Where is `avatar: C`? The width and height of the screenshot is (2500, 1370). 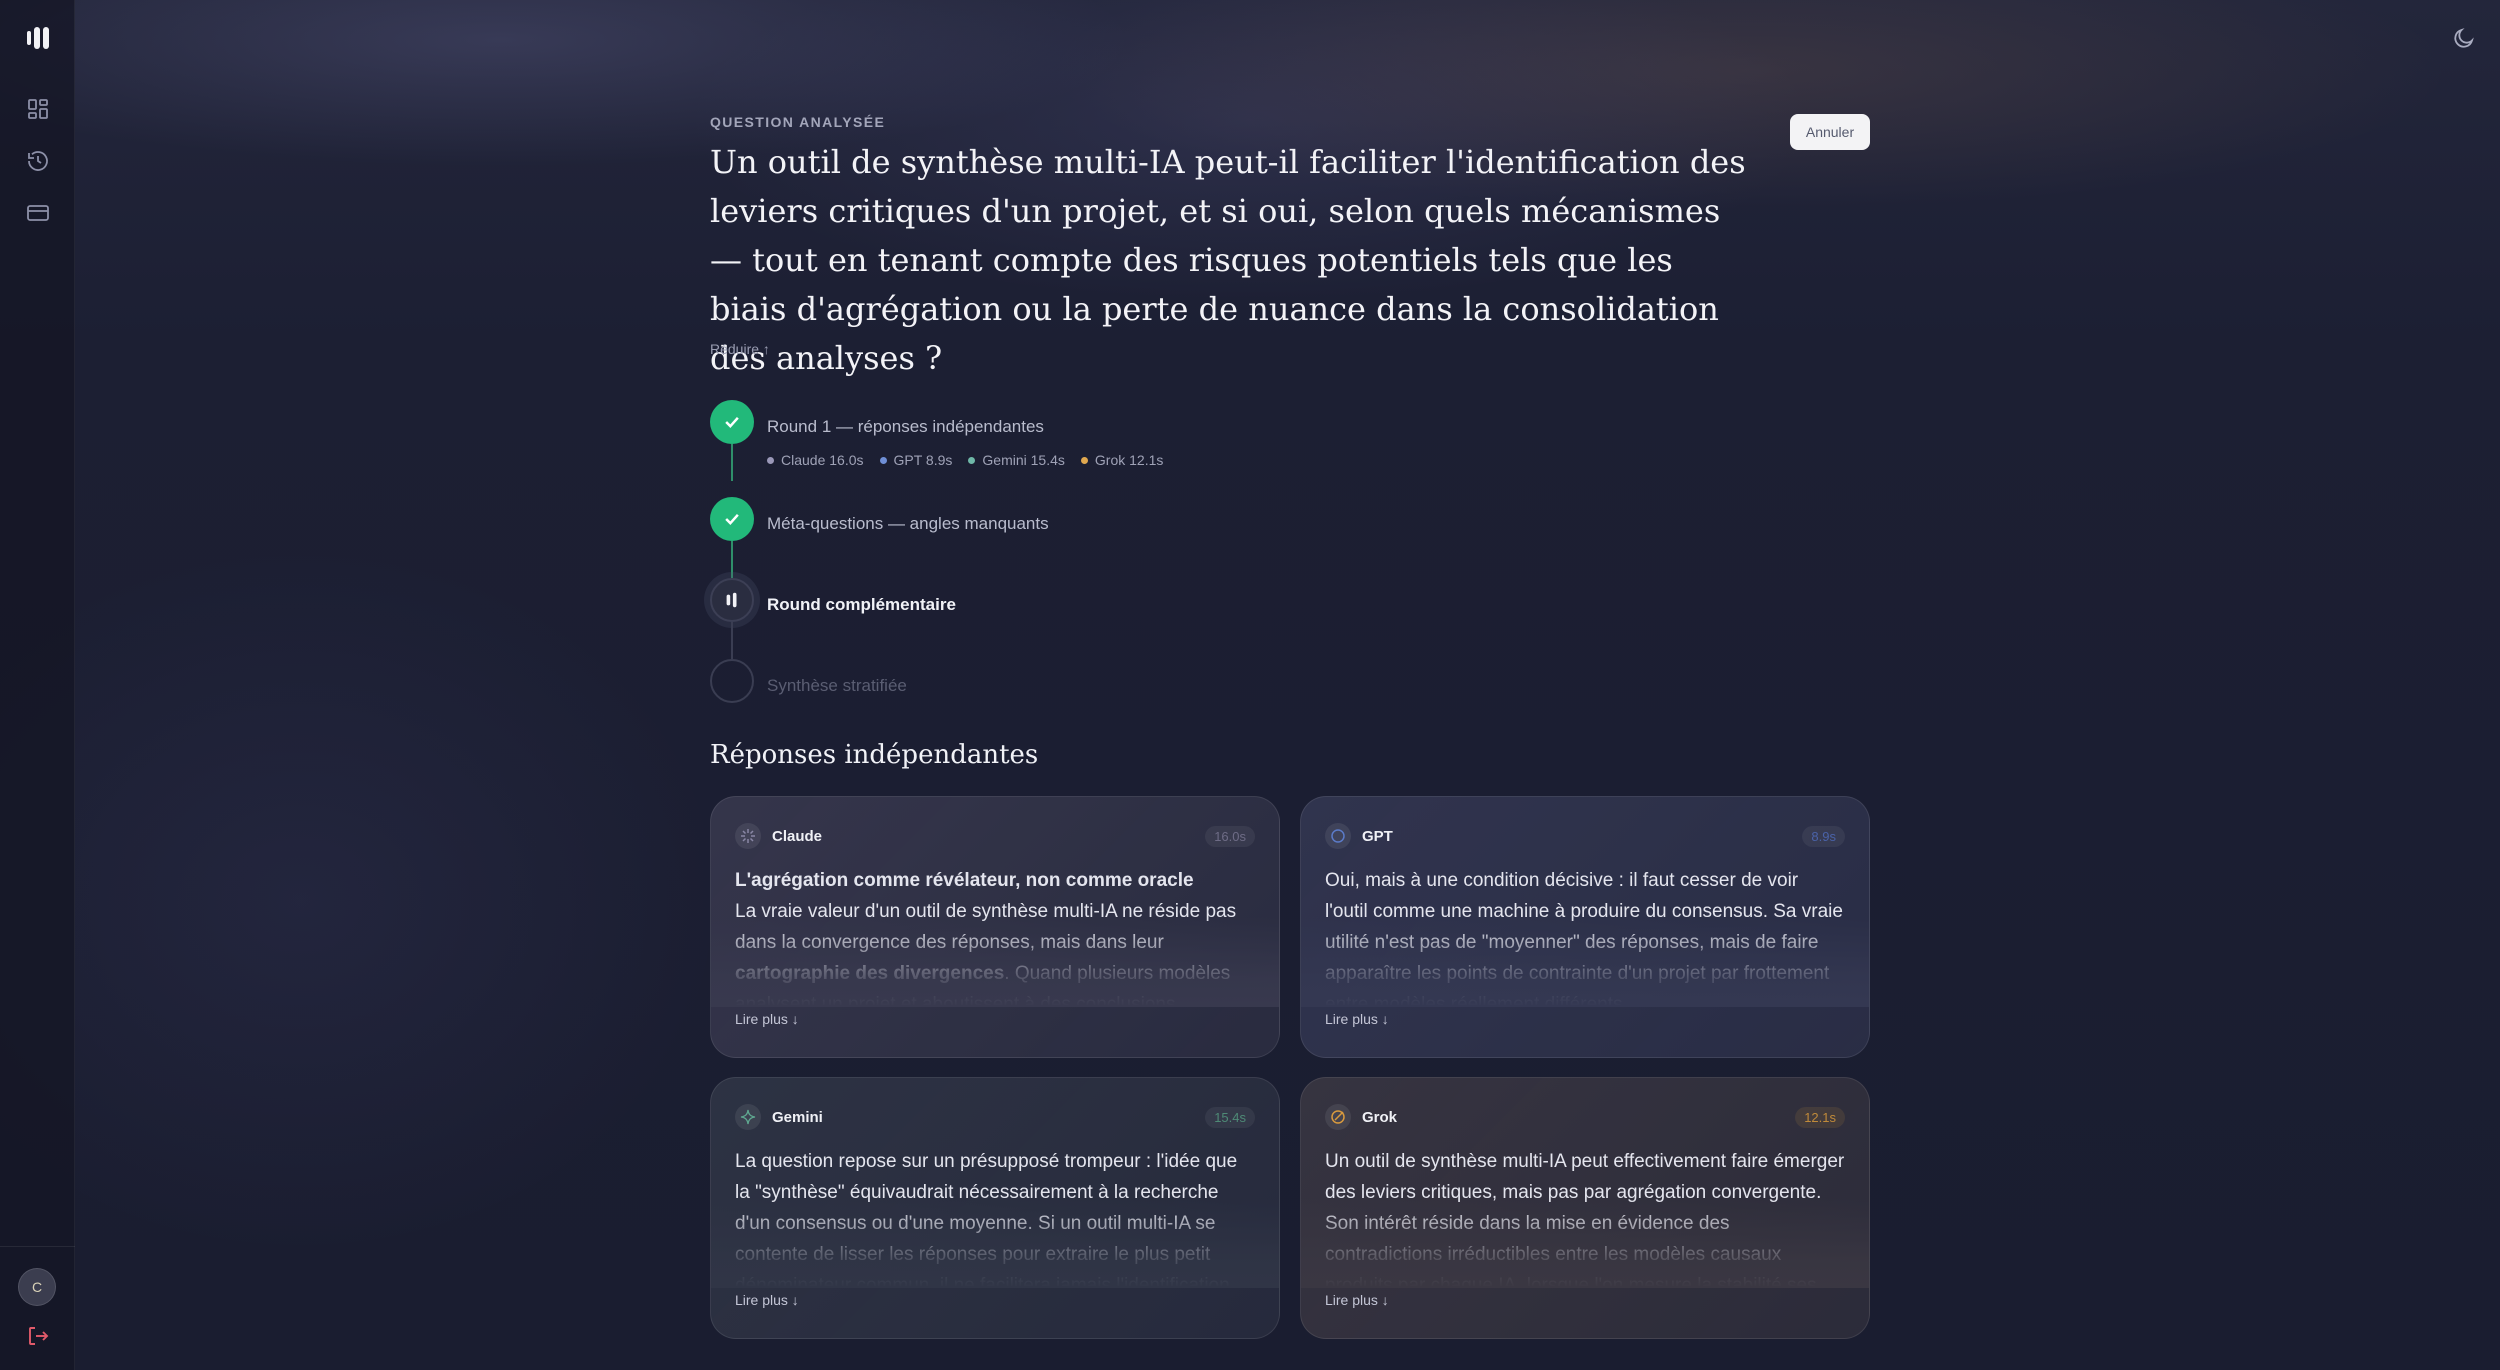 avatar: C is located at coordinates (37, 1287).